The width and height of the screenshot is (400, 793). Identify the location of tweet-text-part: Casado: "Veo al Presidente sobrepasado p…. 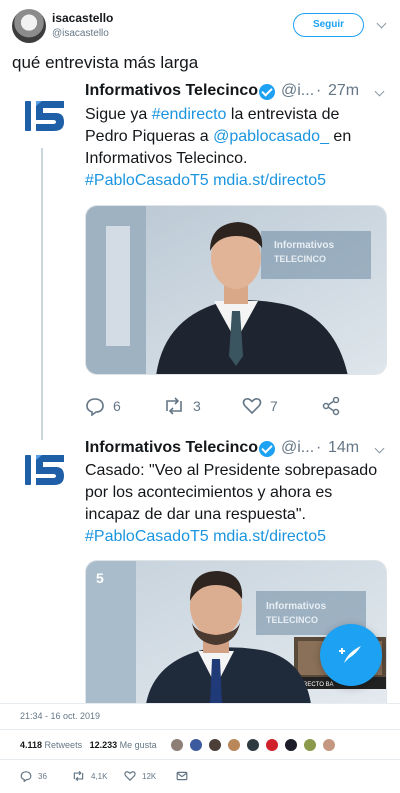
(231, 492).